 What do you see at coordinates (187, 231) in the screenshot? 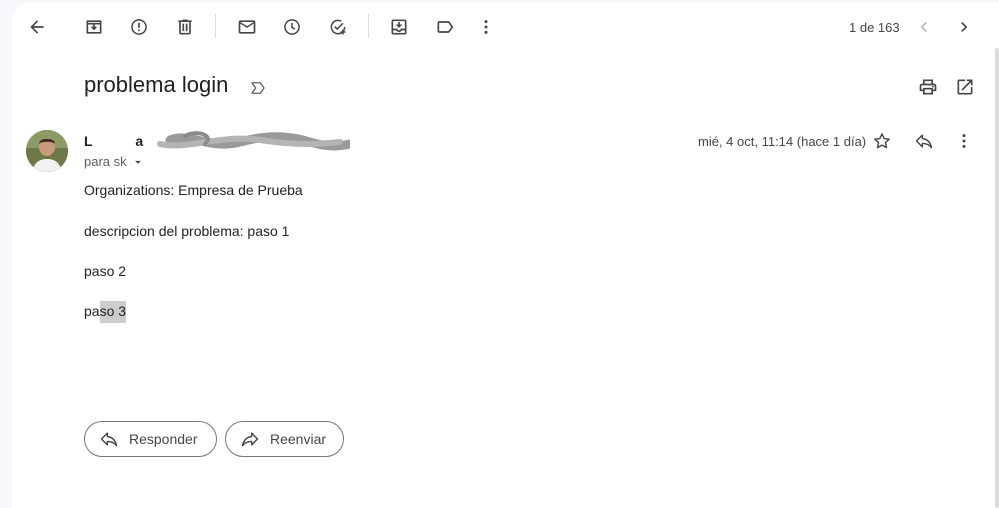
I see `body-line: descripcion del problema: paso 1` at bounding box center [187, 231].